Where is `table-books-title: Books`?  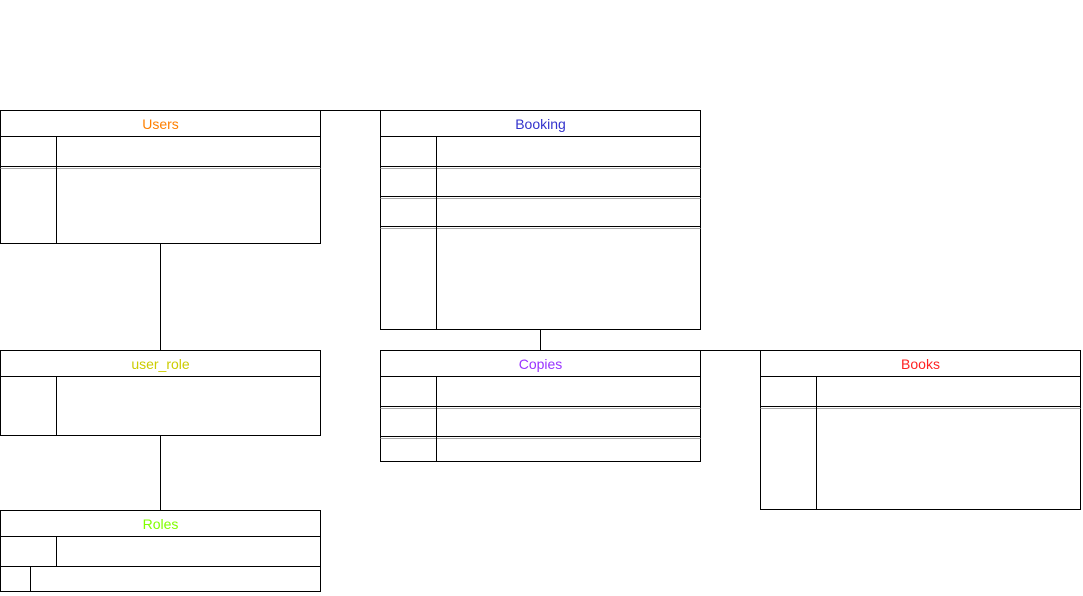 table-books-title: Books is located at coordinates (920, 364).